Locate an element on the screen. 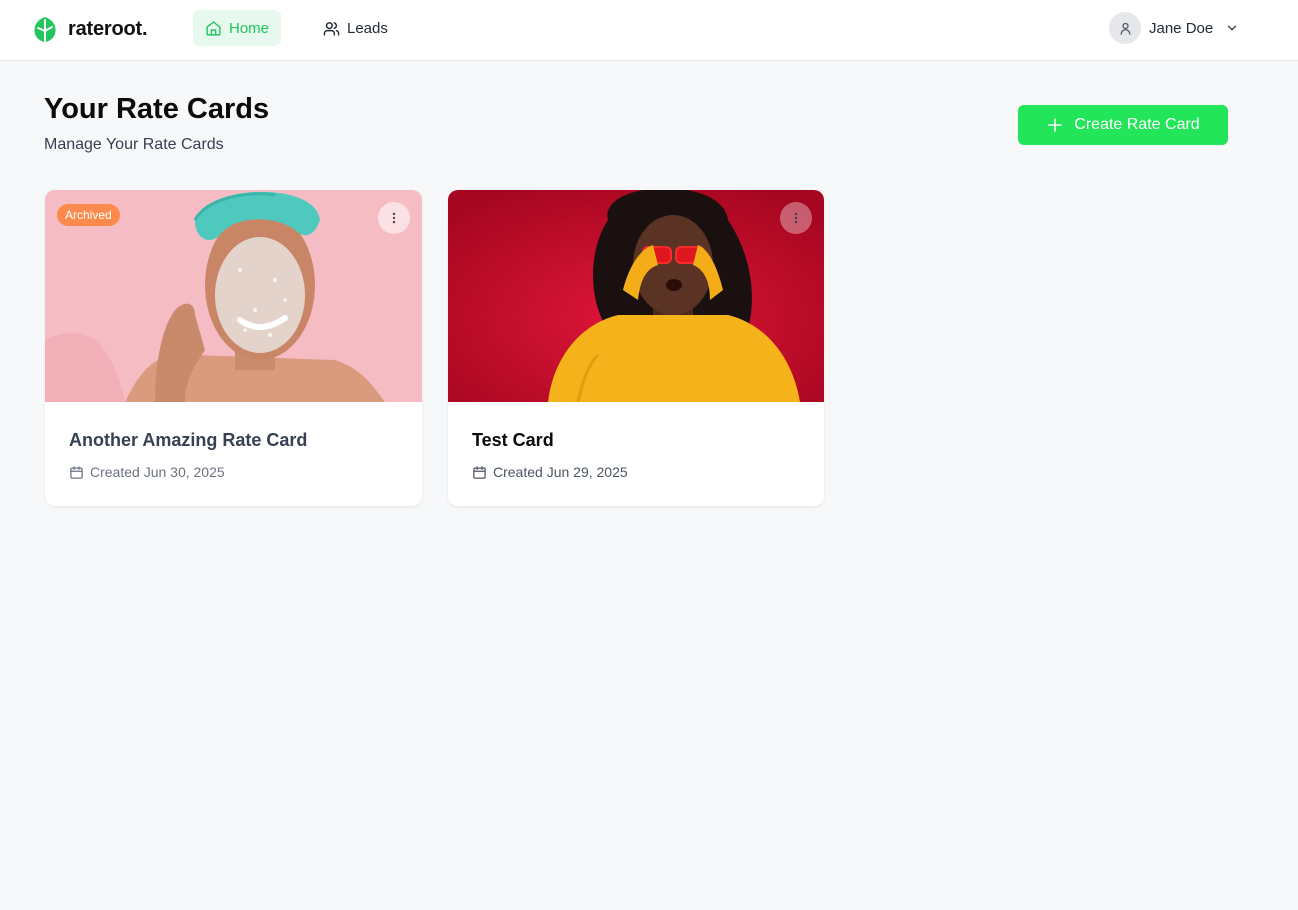 This screenshot has height=910, width=1298. rate-card: Test Card Created Jun 29, 2025 is located at coordinates (636, 348).